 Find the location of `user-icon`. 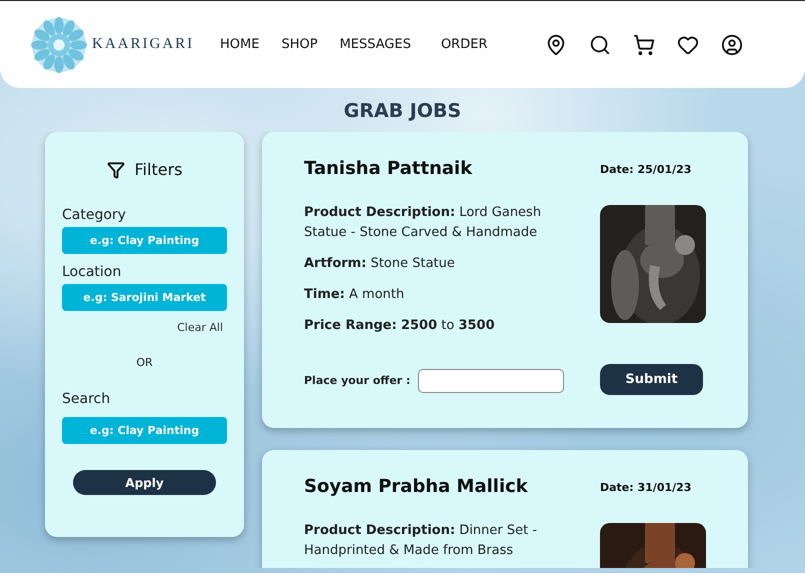

user-icon is located at coordinates (732, 45).